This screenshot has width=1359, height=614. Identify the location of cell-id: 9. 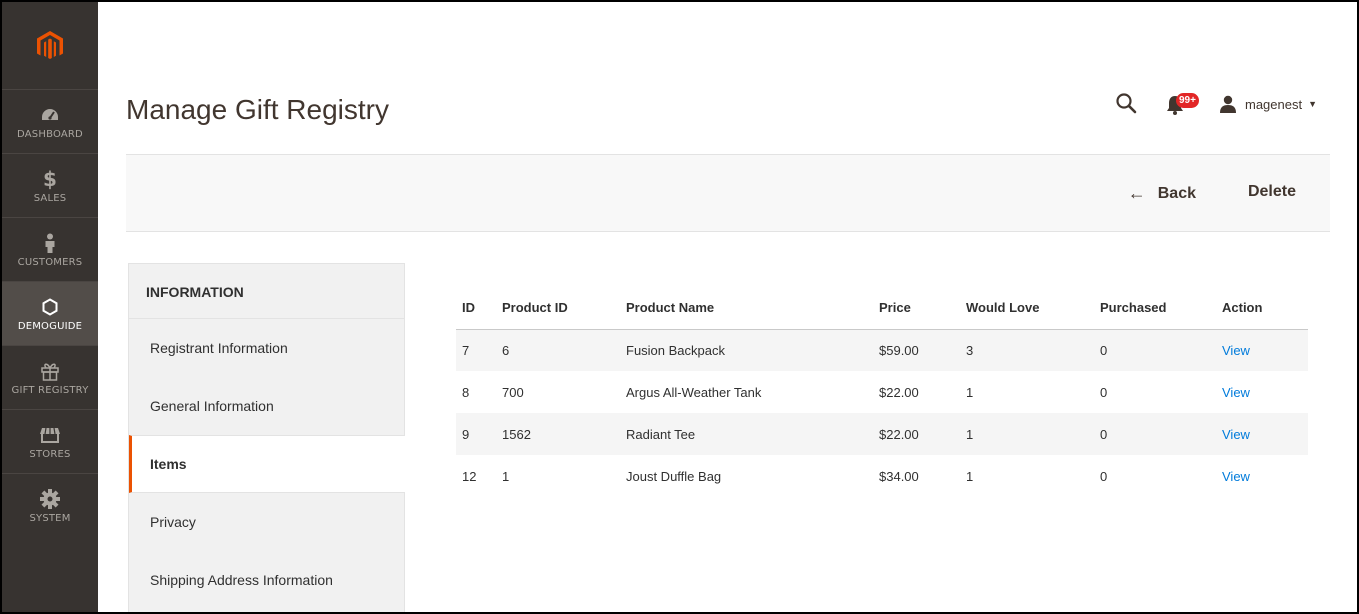
(479, 434).